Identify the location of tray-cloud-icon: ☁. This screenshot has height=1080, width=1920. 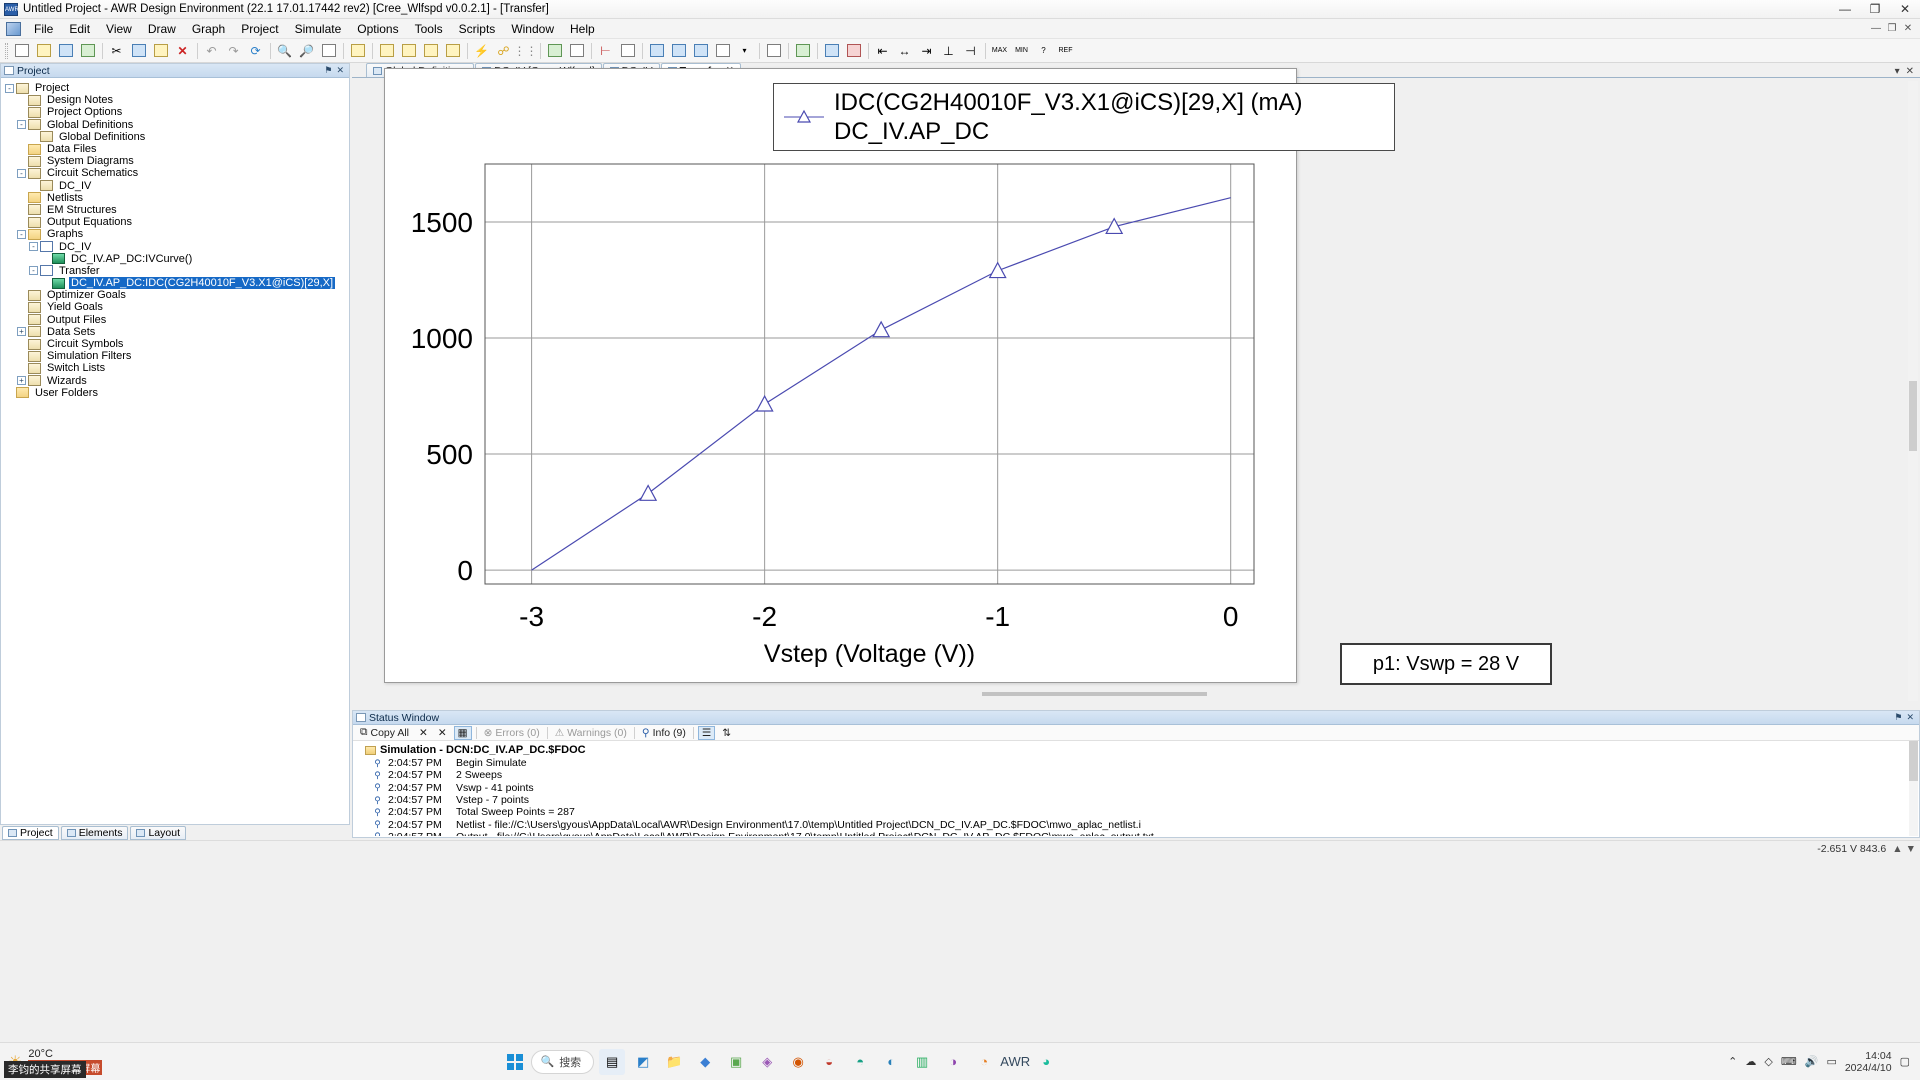
(1750, 1061).